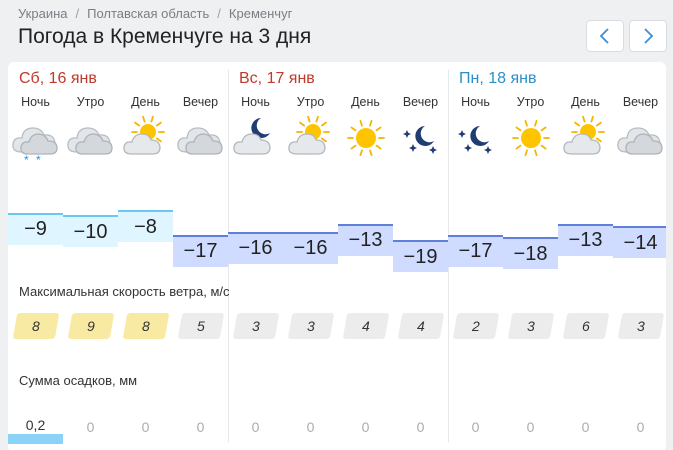 This screenshot has height=450, width=673. I want to click on wind-speed-badge: 9, so click(91, 326).